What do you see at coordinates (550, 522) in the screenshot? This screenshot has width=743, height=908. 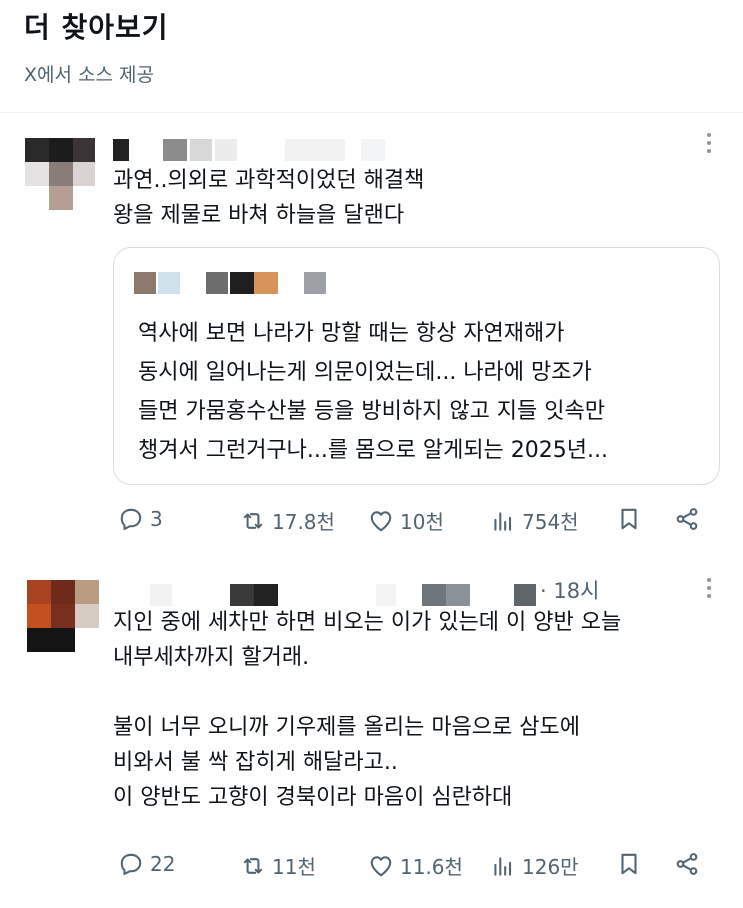 I see `views-count: 754천` at bounding box center [550, 522].